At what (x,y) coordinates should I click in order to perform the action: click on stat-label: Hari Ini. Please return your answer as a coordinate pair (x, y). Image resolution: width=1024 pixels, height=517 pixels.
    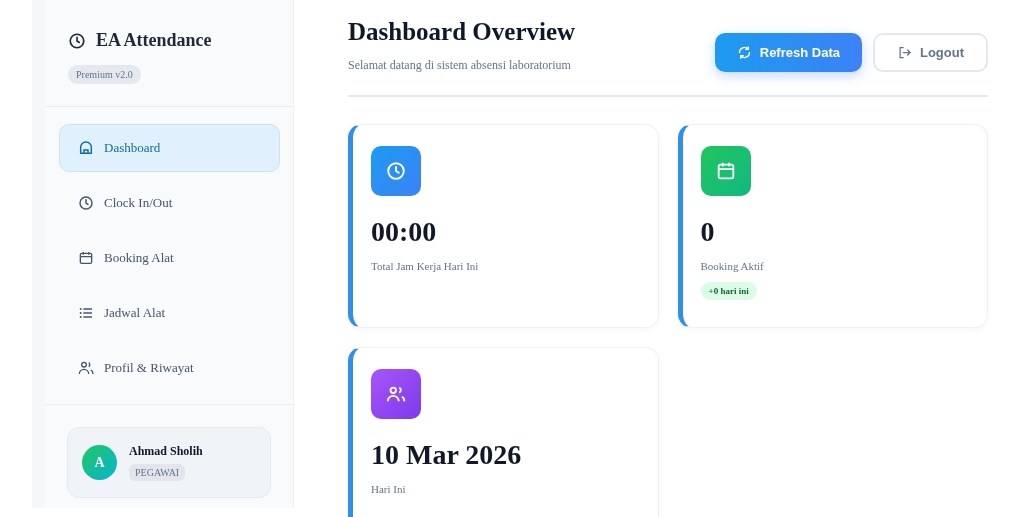
    Looking at the image, I should click on (388, 489).